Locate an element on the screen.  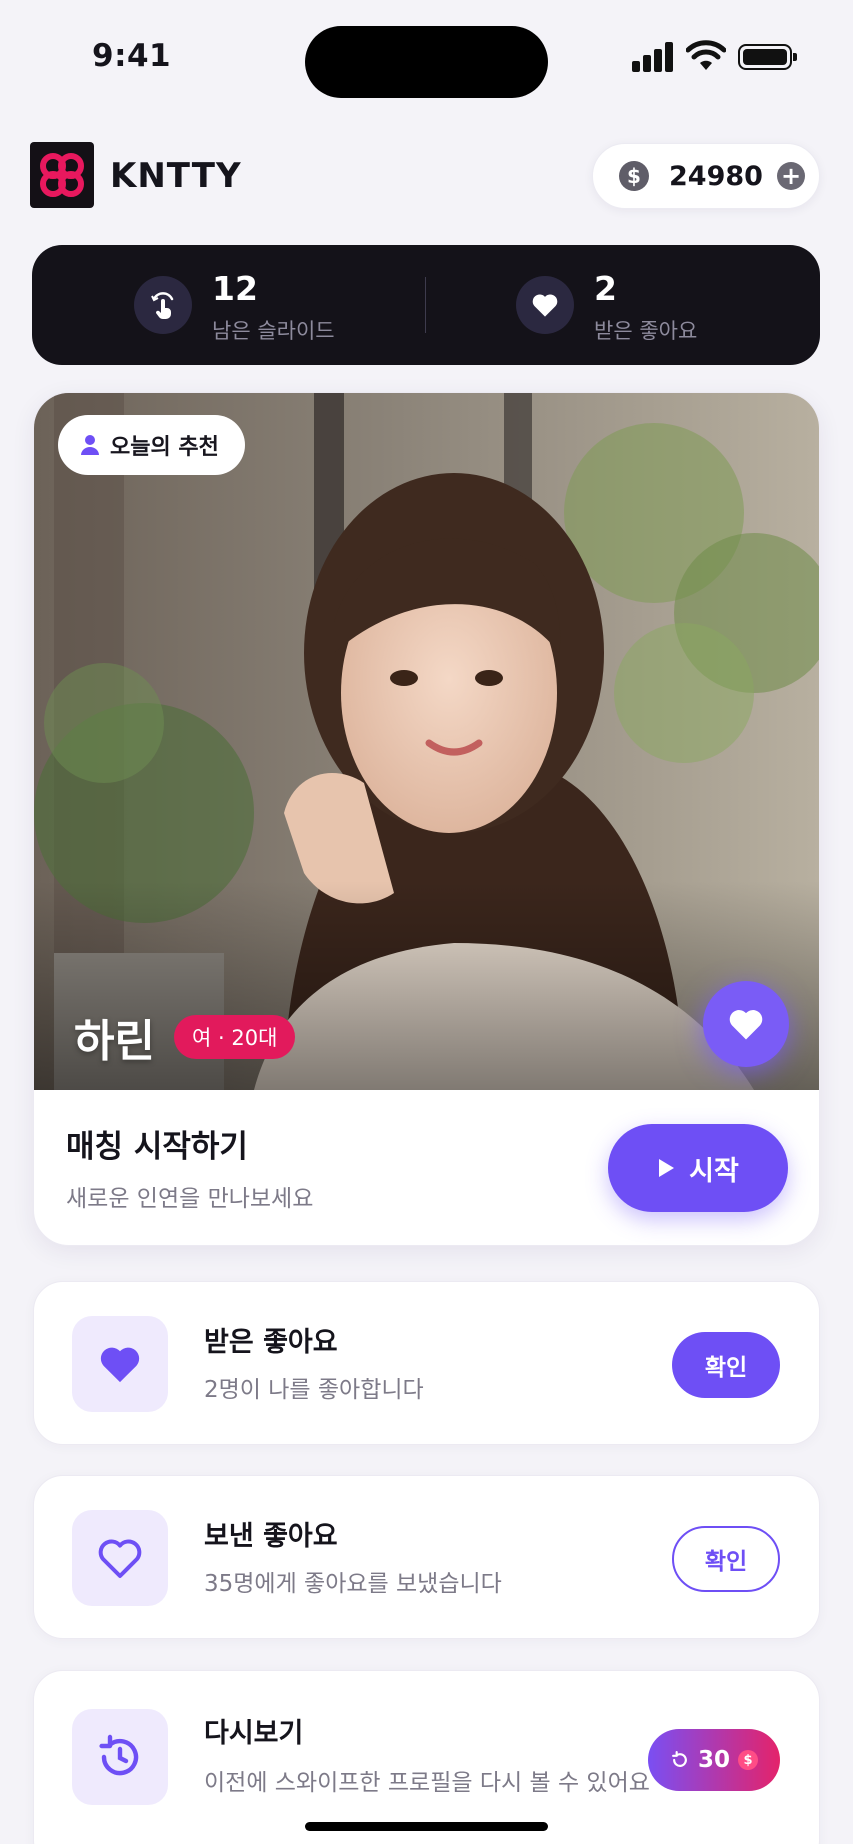
remaining-slides-count: 12 is located at coordinates (235, 288).